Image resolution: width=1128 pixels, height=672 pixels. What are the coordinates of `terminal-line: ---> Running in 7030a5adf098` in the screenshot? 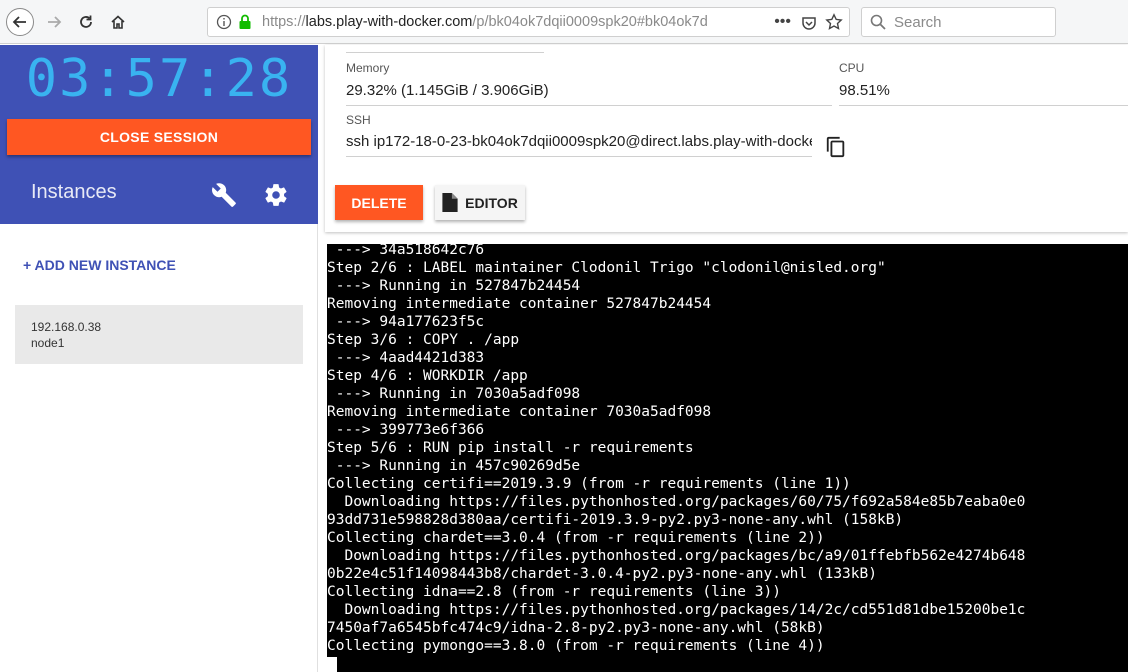 It's located at (454, 394).